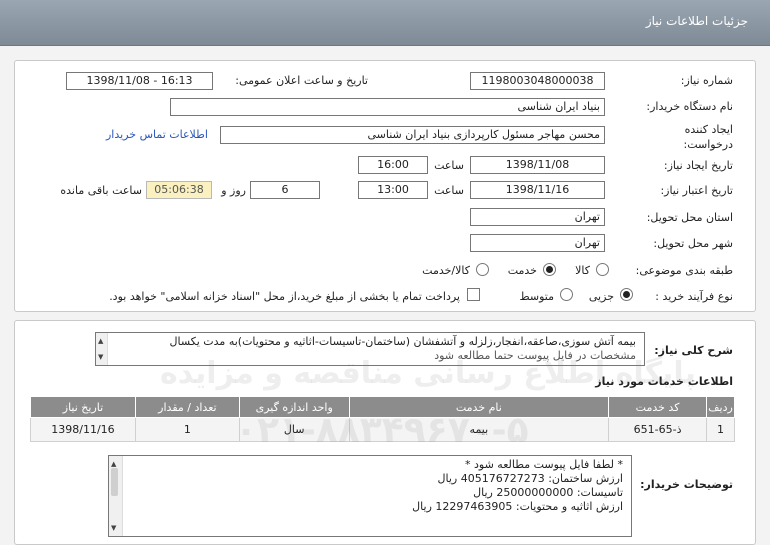 This screenshot has height=545, width=770. I want to click on announce-label: تاریخ و ساعت اعلان عمومی:, so click(301, 80).